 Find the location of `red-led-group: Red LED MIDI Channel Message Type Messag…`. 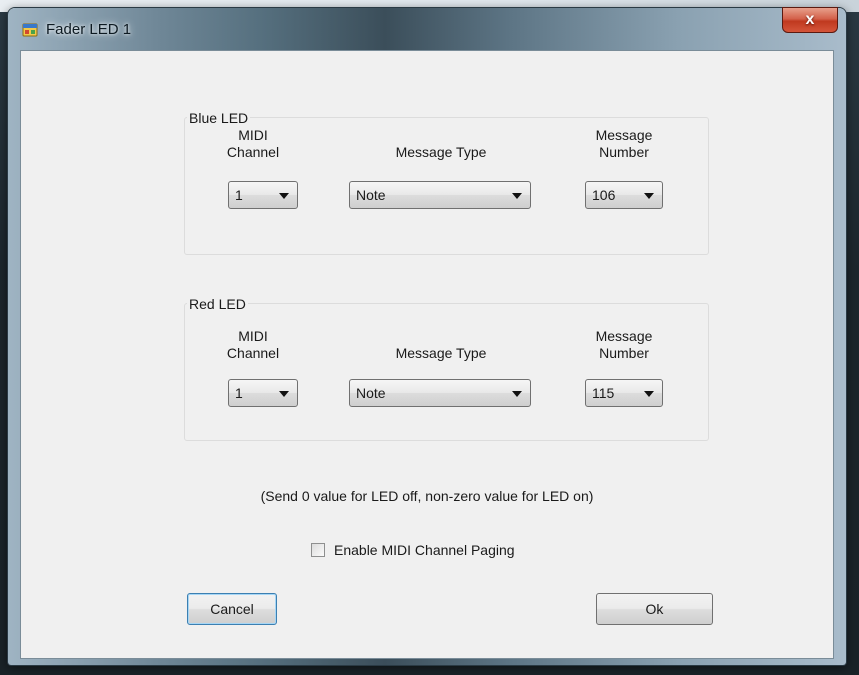

red-led-group: Red LED MIDI Channel Message Type Messag… is located at coordinates (446, 368).